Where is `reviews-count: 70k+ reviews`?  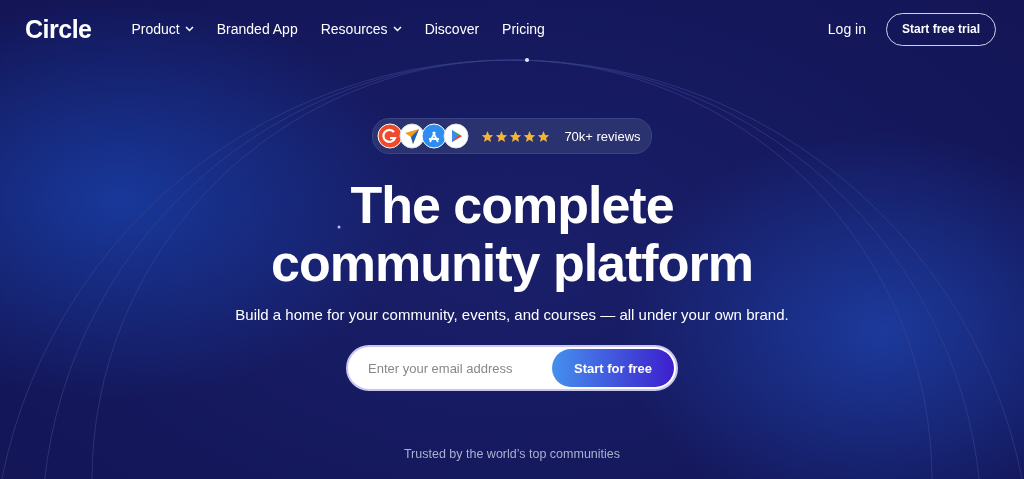 reviews-count: 70k+ reviews is located at coordinates (602, 136).